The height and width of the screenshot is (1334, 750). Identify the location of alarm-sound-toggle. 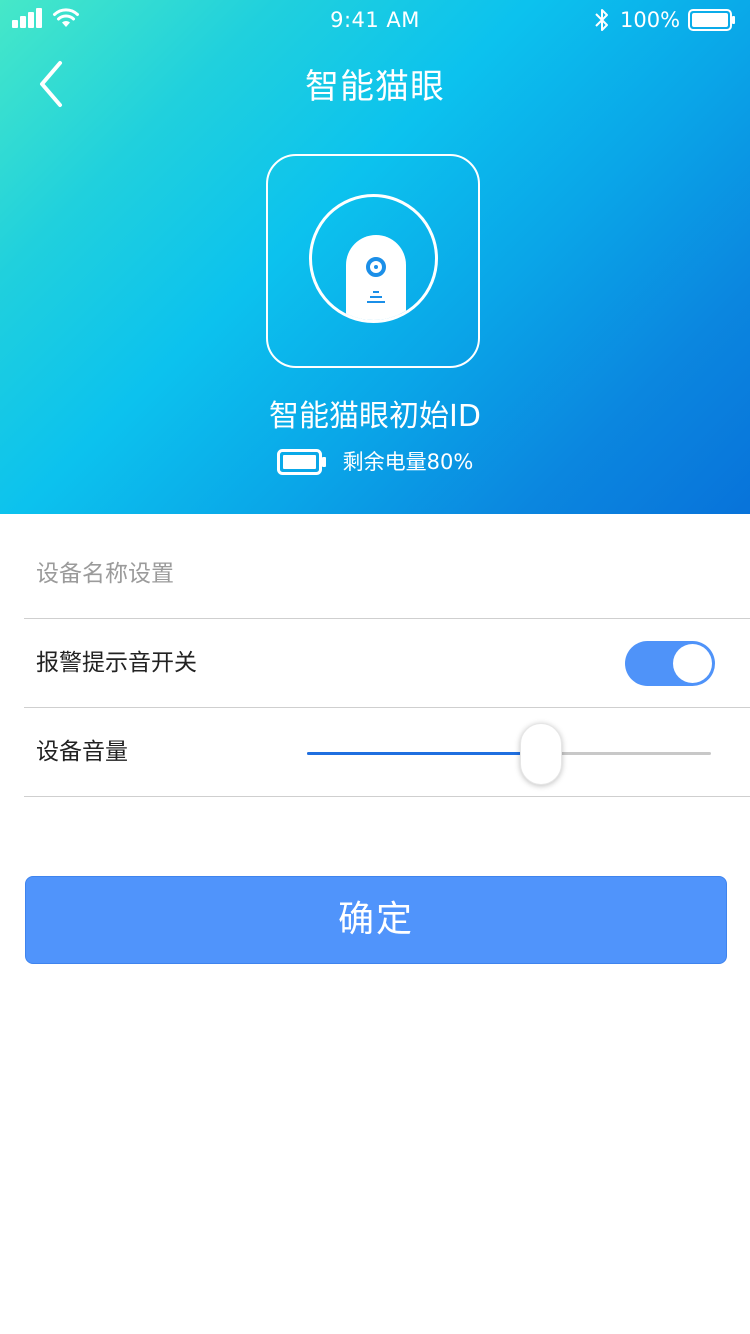
(670, 663).